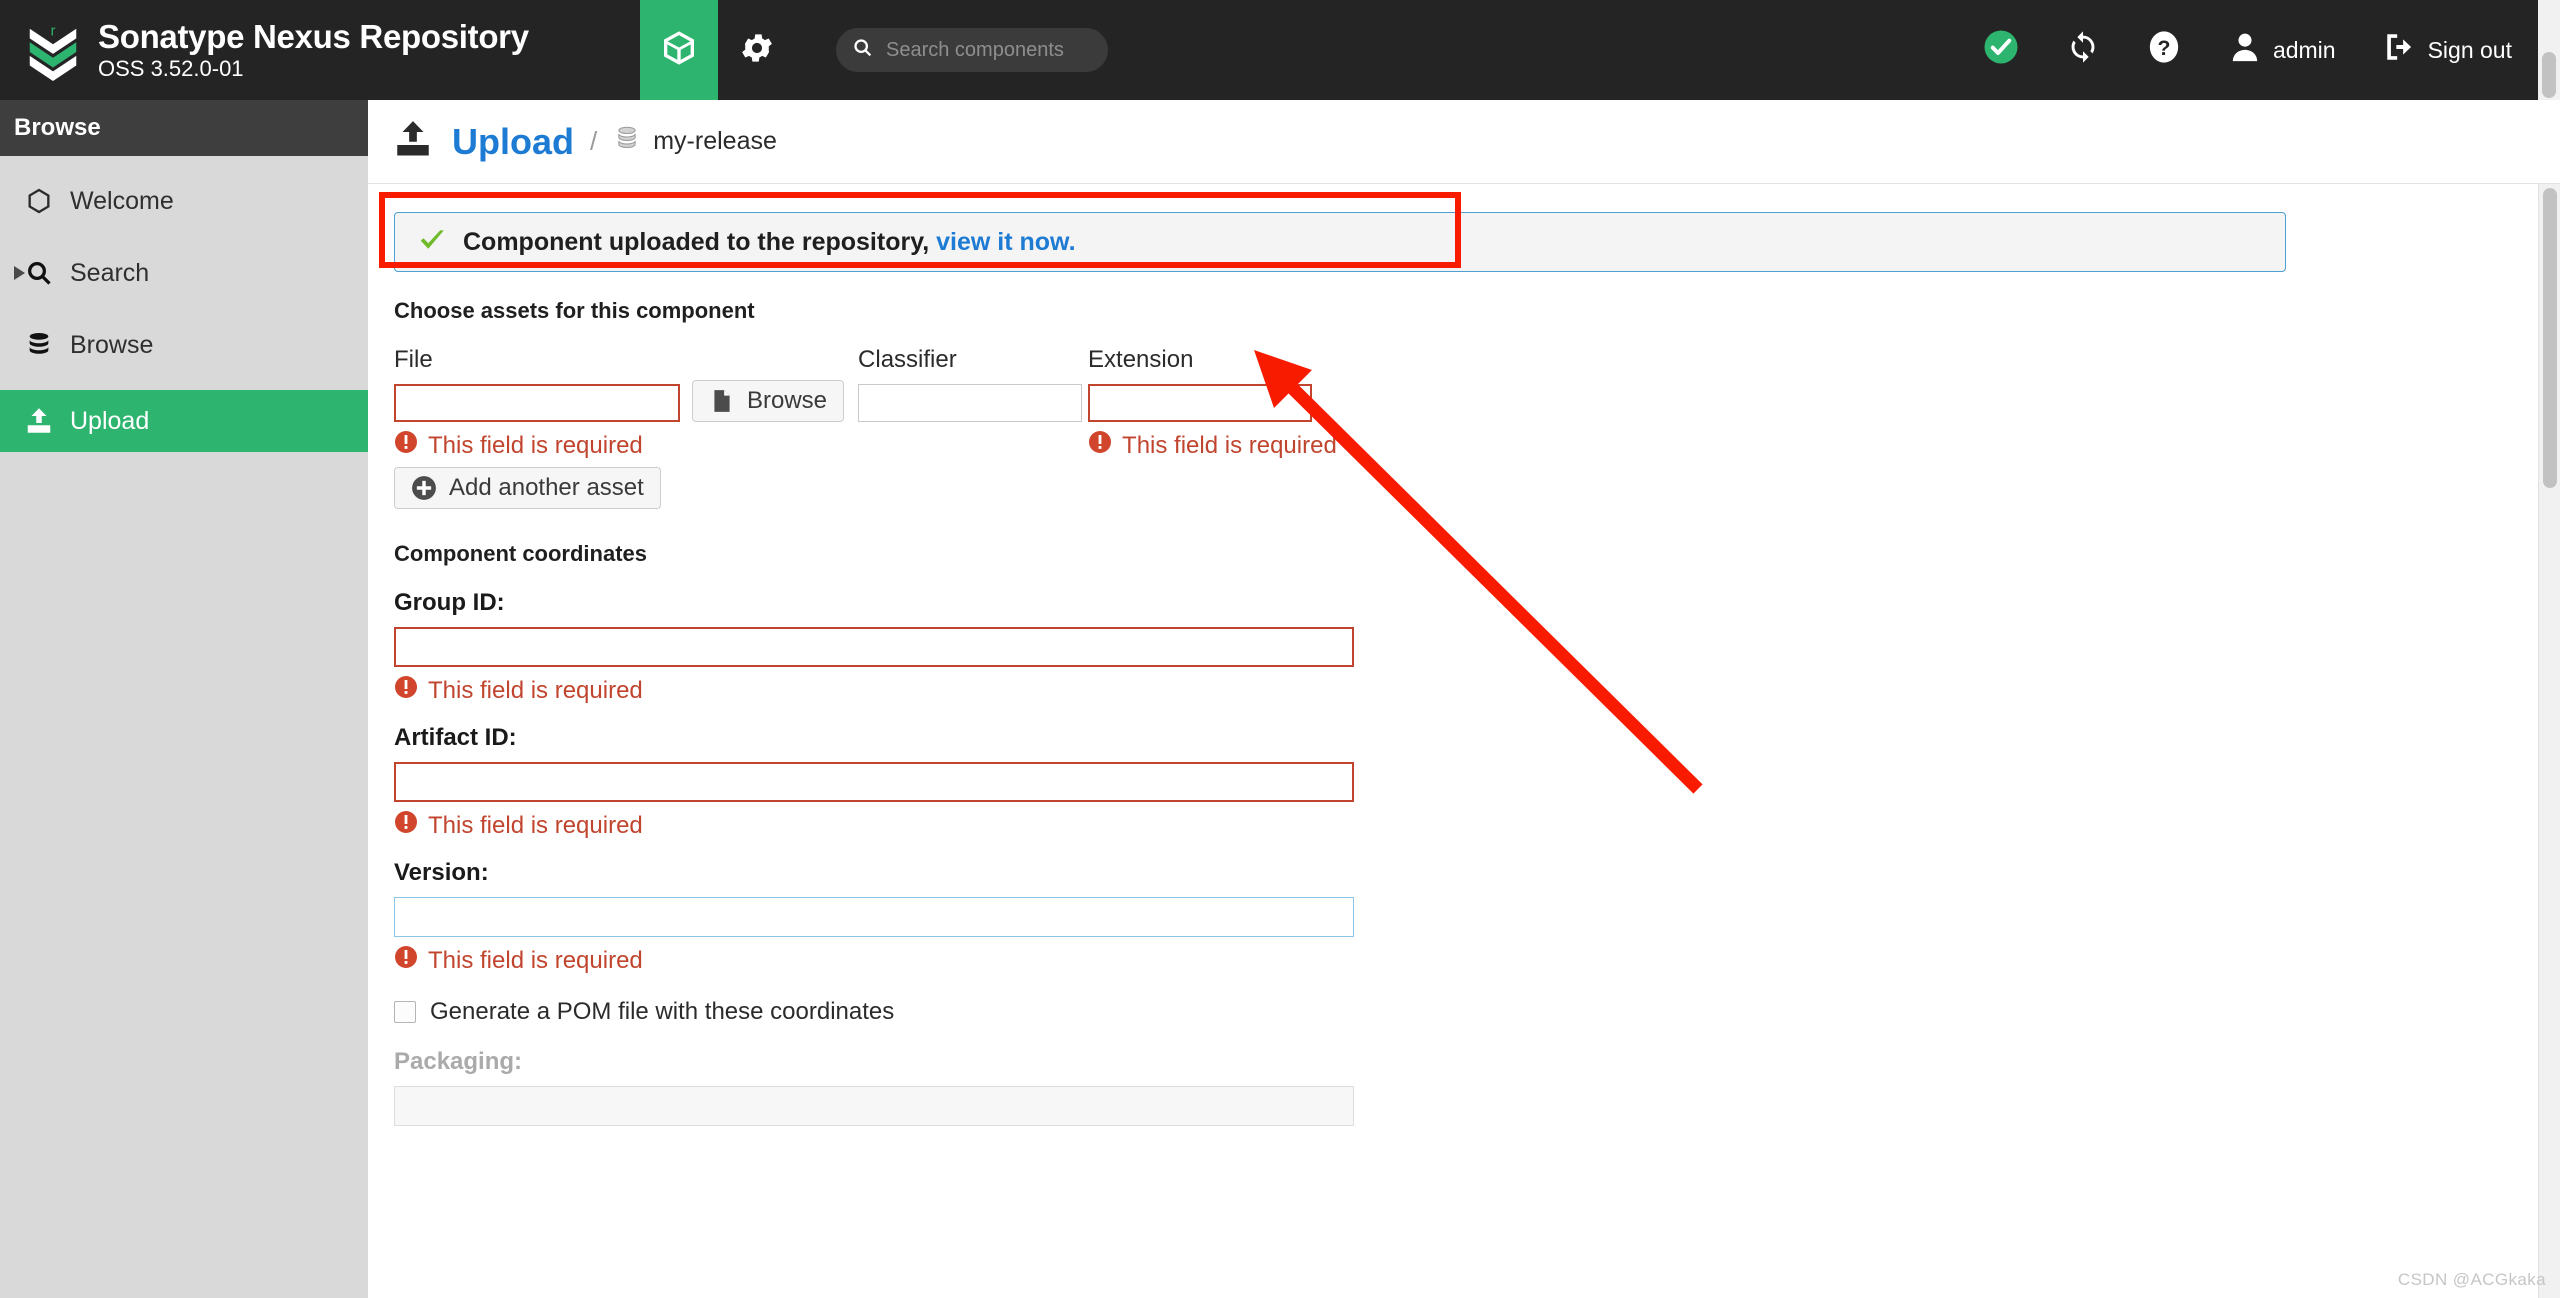 This screenshot has height=1298, width=2560. I want to click on sidebar-item-label: Welcome, so click(122, 200).